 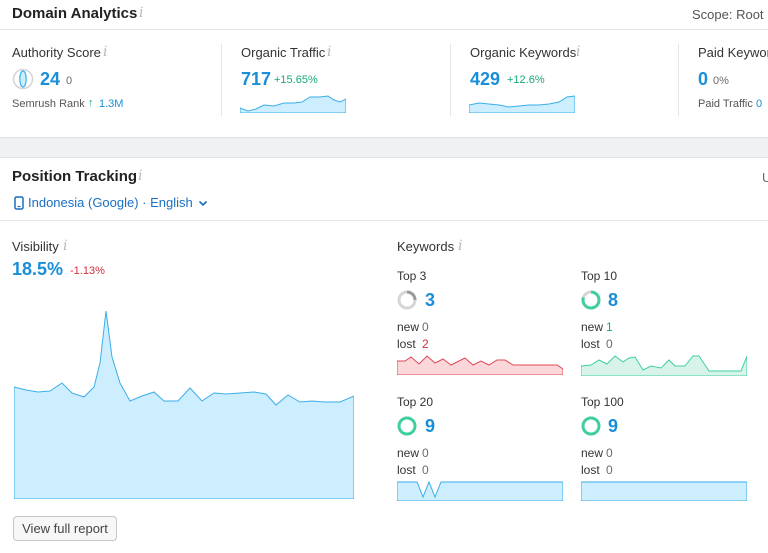 I want to click on paid-traffic-label: Paid Traffic, so click(x=725, y=104).